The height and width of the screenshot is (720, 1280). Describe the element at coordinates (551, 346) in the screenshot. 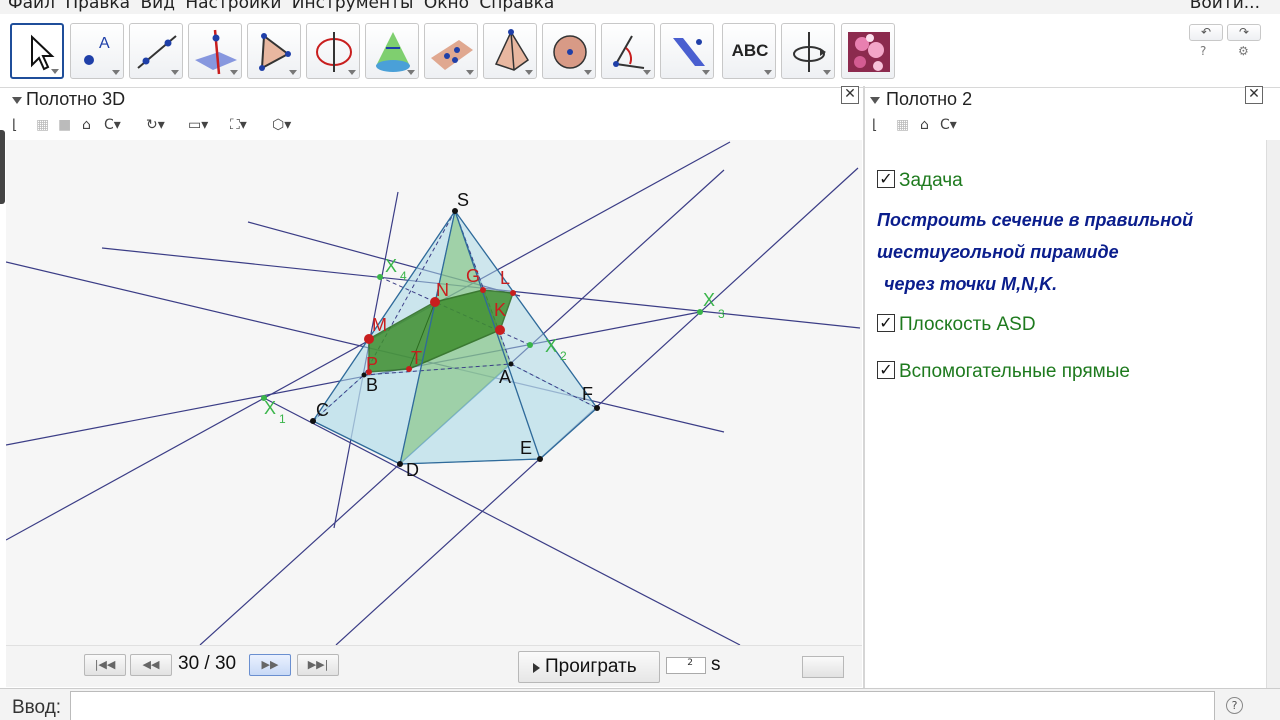

I see `label-x2: X` at that location.